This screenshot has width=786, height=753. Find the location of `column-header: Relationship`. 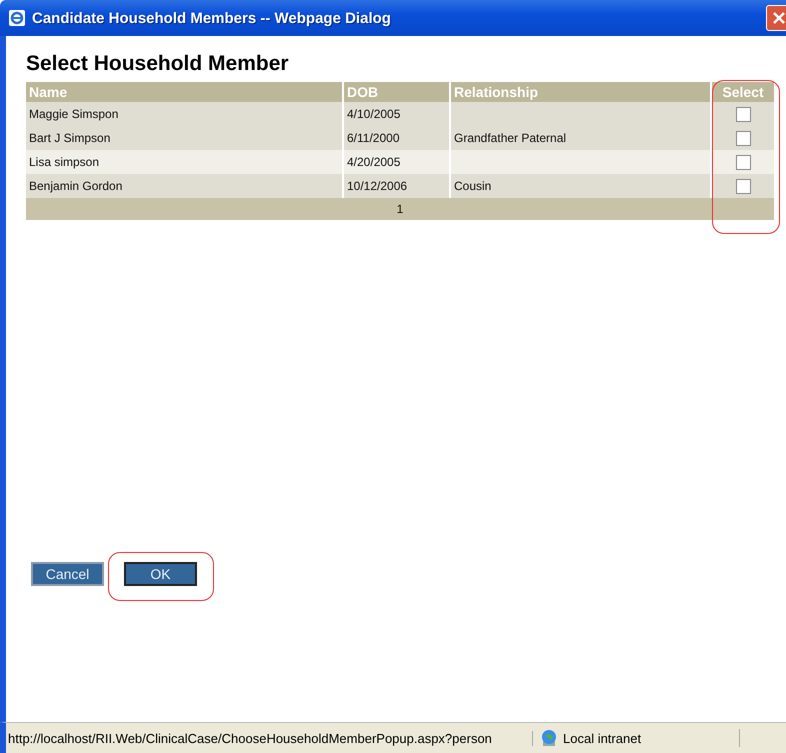

column-header: Relationship is located at coordinates (580, 92).